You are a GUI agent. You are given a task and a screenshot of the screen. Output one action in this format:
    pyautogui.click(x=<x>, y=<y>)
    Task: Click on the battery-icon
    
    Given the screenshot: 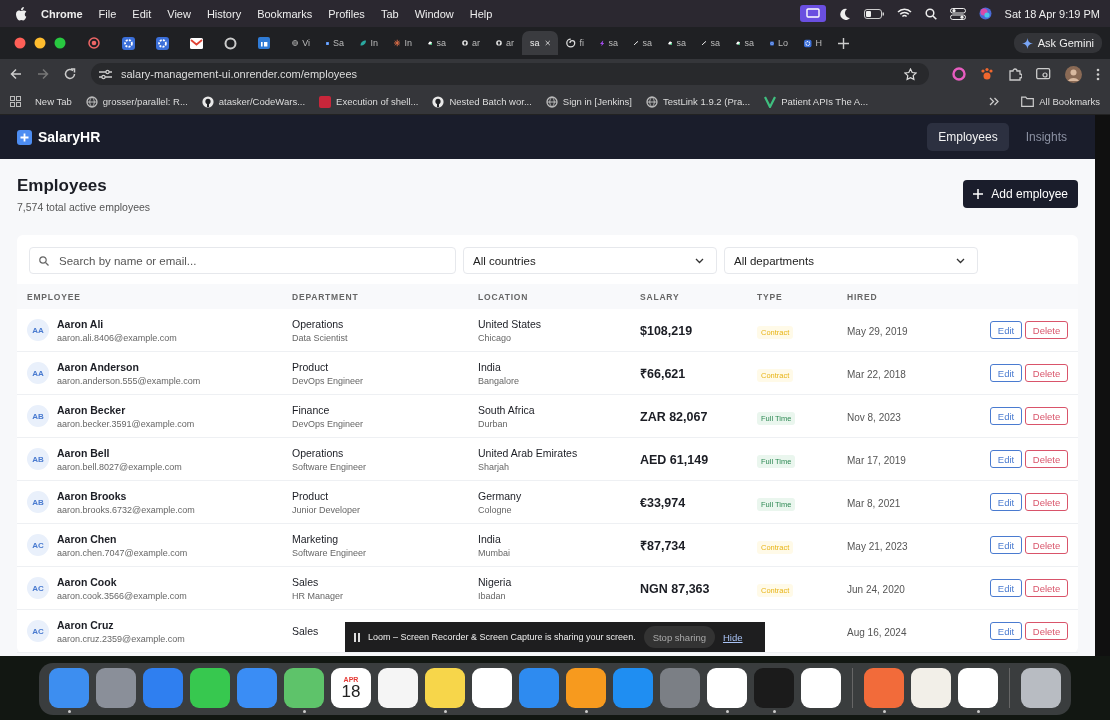 What is the action you would take?
    pyautogui.click(x=873, y=13)
    